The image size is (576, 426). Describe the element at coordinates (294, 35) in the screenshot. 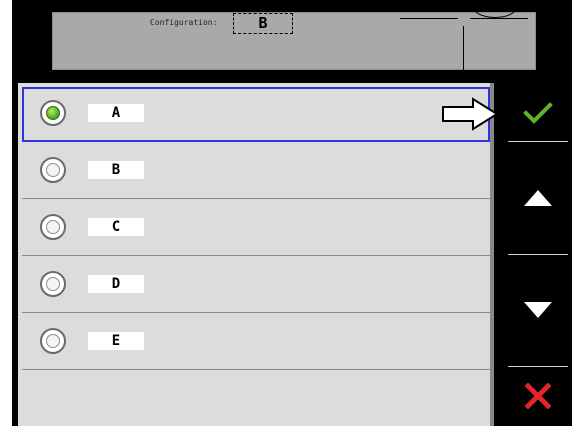

I see `configuration-preview: Configuration: B` at that location.